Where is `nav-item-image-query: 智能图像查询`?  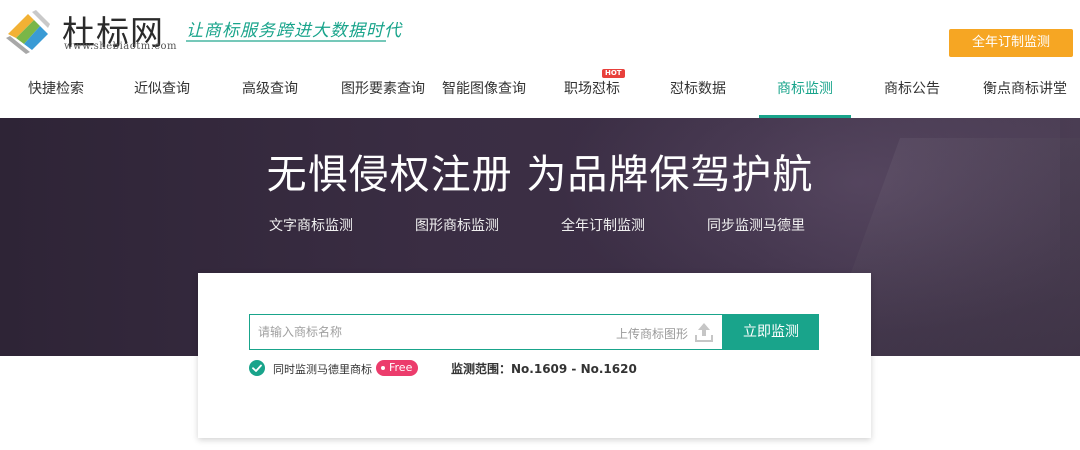 nav-item-image-query: 智能图像查询 is located at coordinates (484, 94).